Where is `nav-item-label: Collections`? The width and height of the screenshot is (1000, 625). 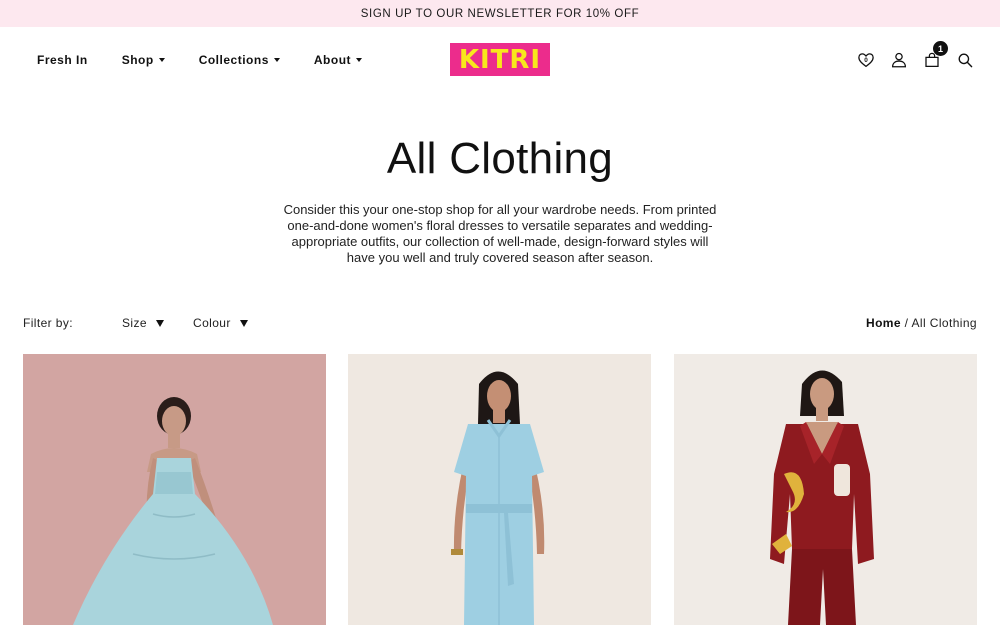 nav-item-label: Collections is located at coordinates (233, 60).